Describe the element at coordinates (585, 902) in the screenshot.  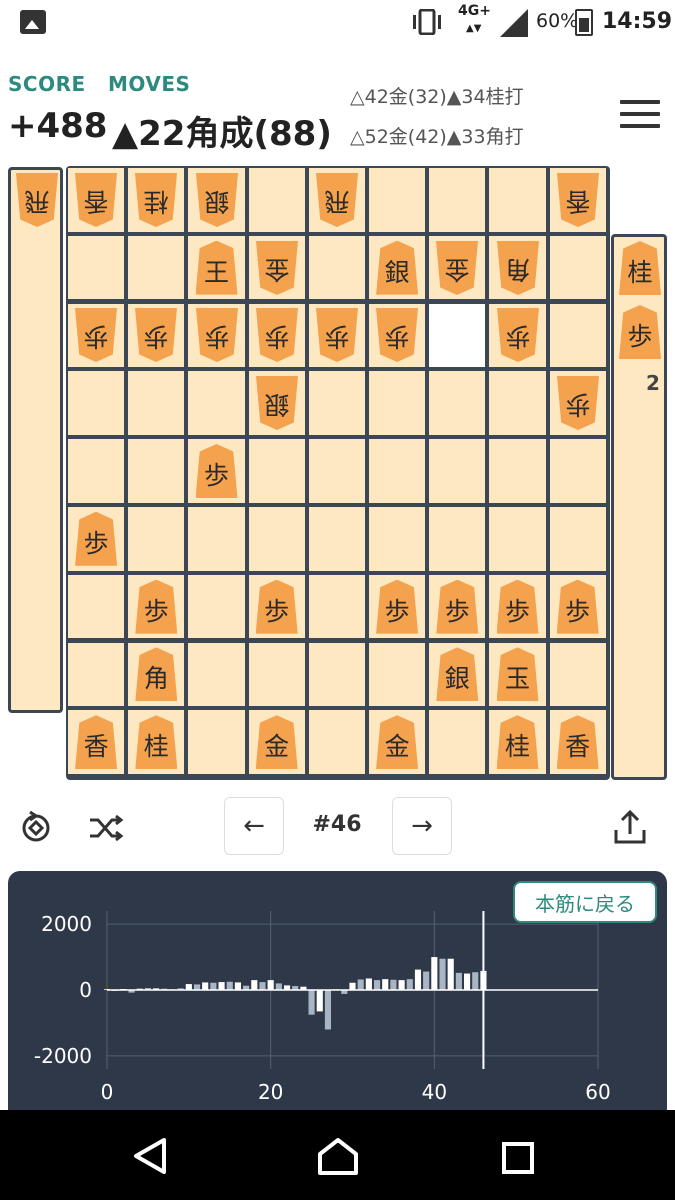
I see `return-to-mainline-button: 本筋に戻る` at that location.